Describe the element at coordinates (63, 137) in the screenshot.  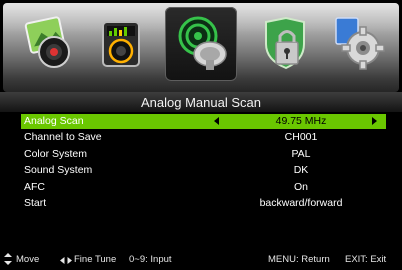
I see `row-label: Channel to Save` at that location.